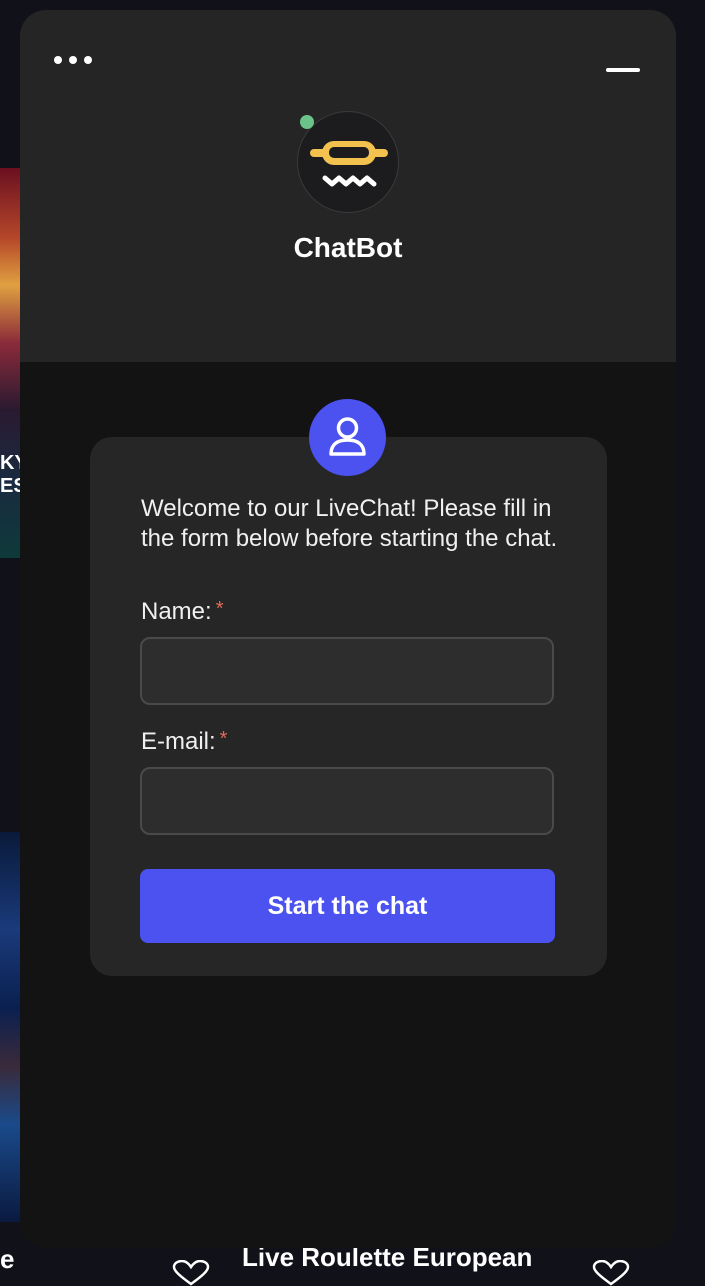 Image resolution: width=705 pixels, height=1286 pixels. I want to click on name-label: Name: *, so click(182, 612).